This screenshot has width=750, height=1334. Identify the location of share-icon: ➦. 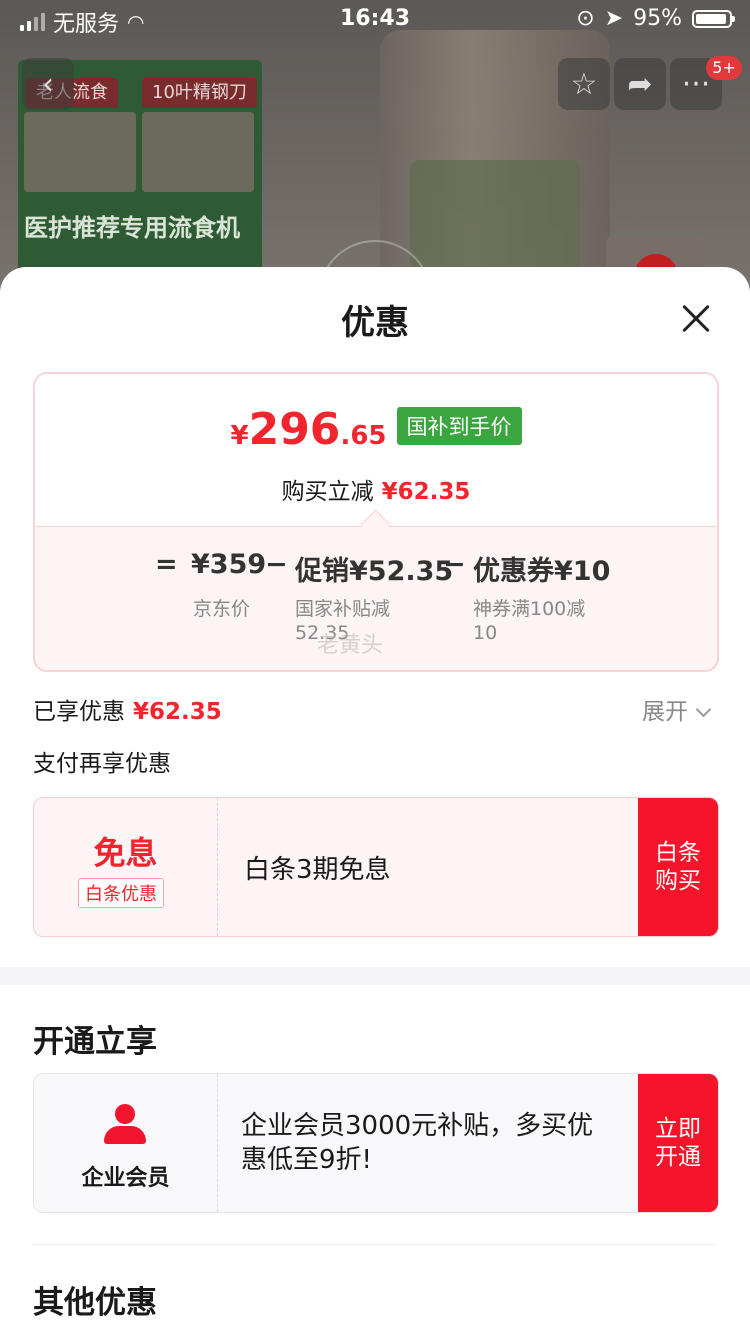
(640, 84).